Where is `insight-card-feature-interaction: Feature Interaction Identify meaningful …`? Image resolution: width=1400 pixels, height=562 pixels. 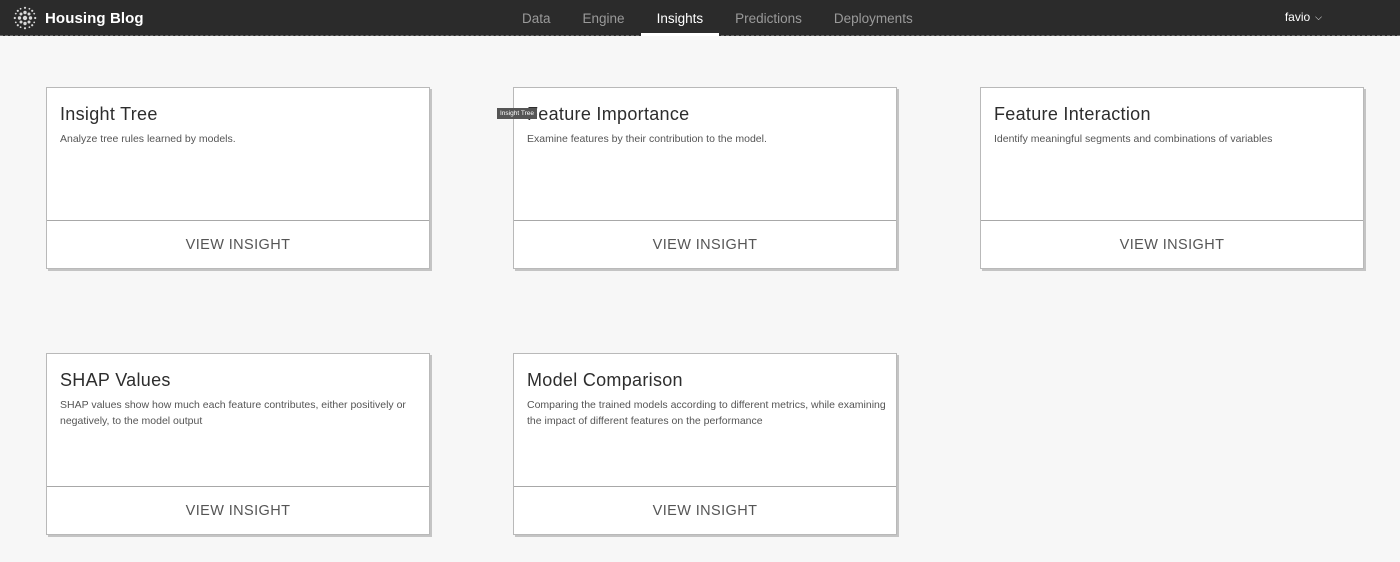 insight-card-feature-interaction: Feature Interaction Identify meaningful … is located at coordinates (1172, 178).